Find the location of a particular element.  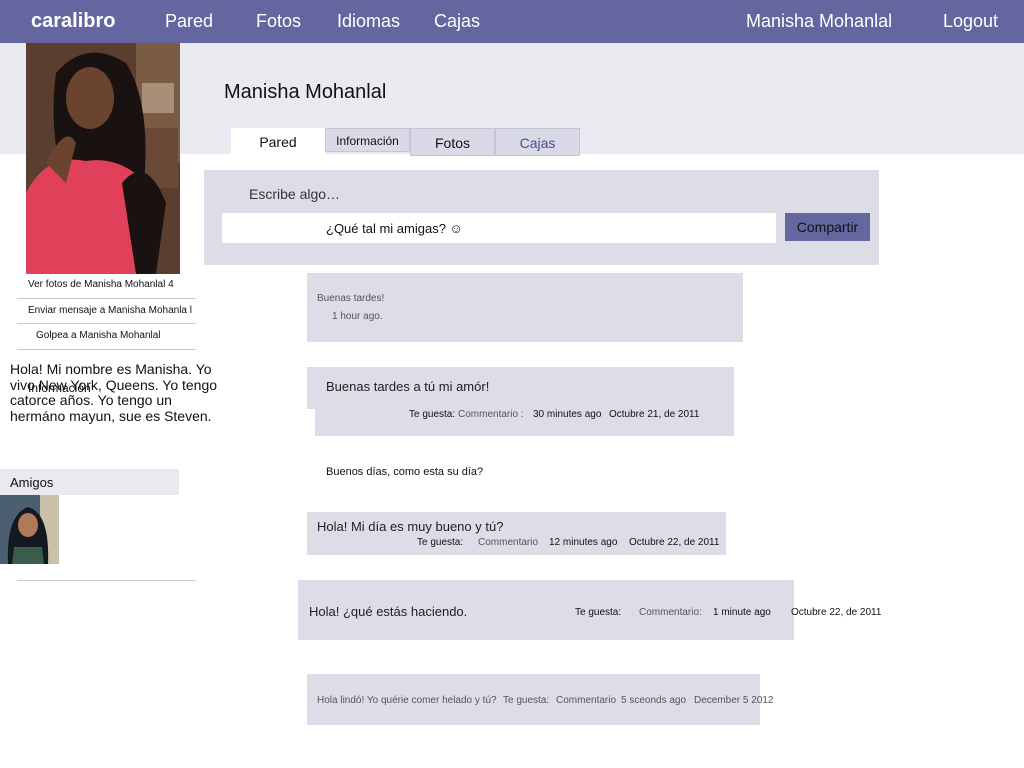

friend-avatar is located at coordinates (29, 529).